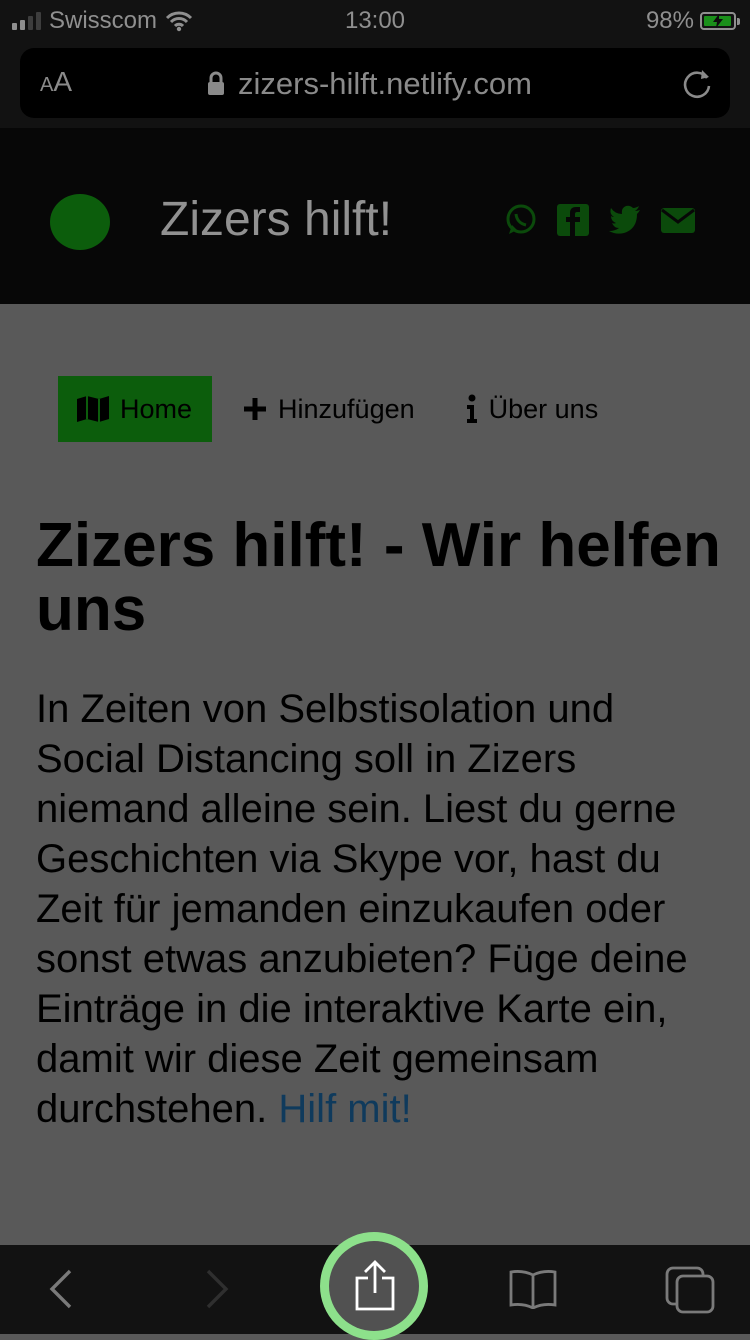 The width and height of the screenshot is (750, 1340). I want to click on twitter-icon, so click(625, 220).